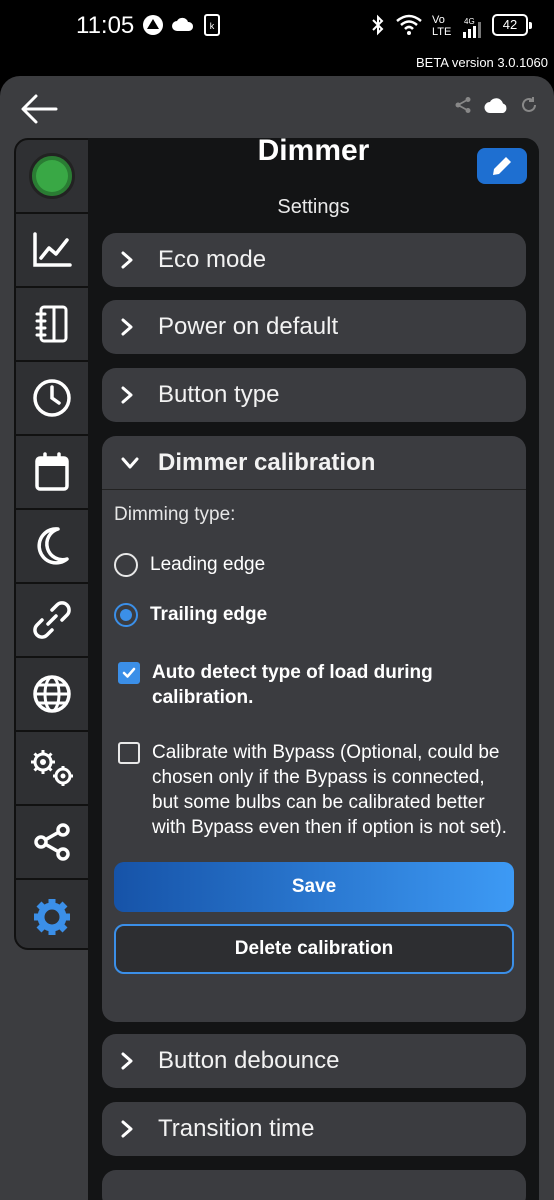 The height and width of the screenshot is (1200, 554). I want to click on top-actions, so click(496, 107).